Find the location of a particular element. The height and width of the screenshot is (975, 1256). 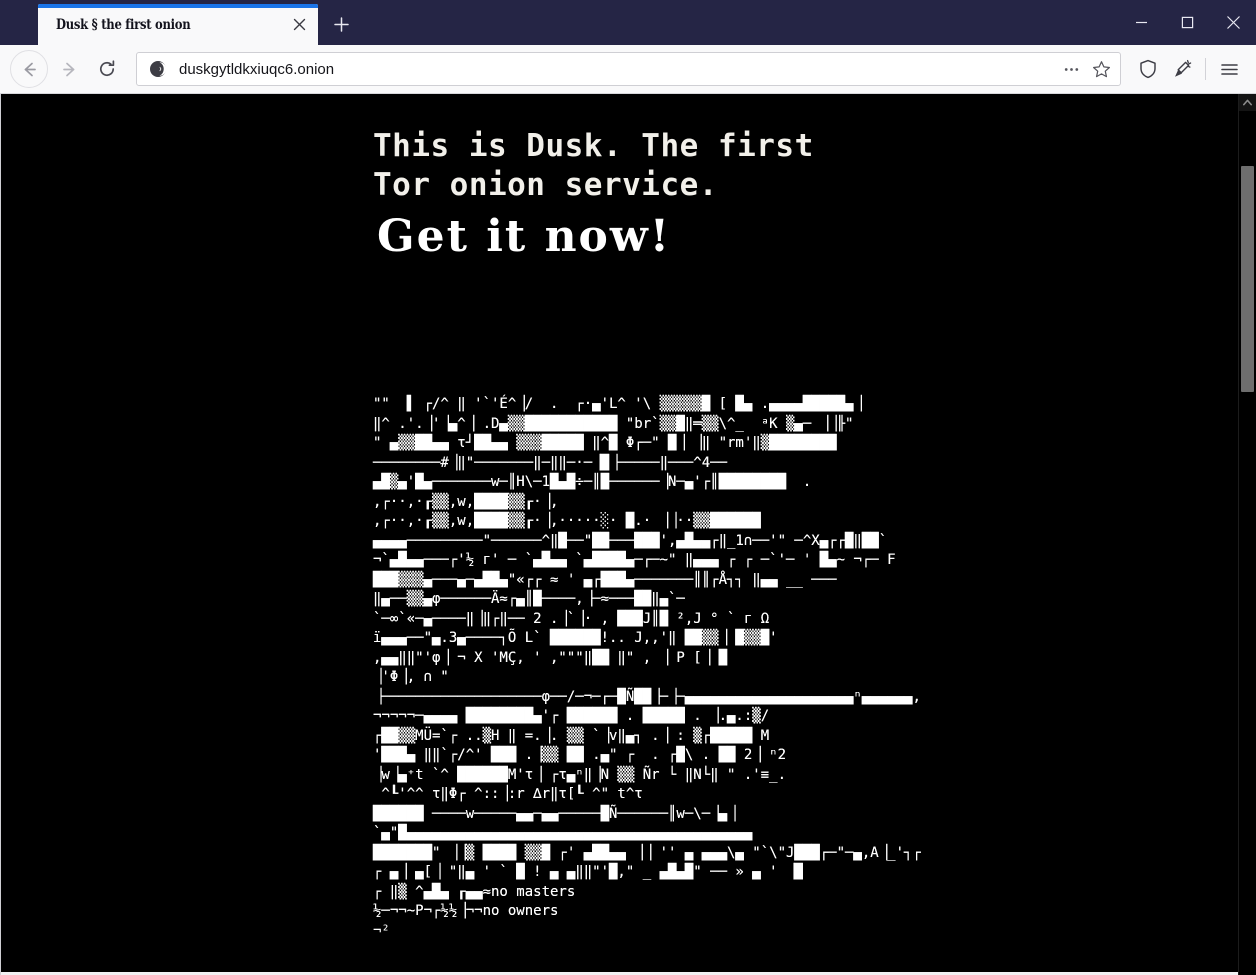

page-actions-icon is located at coordinates (1071, 69).